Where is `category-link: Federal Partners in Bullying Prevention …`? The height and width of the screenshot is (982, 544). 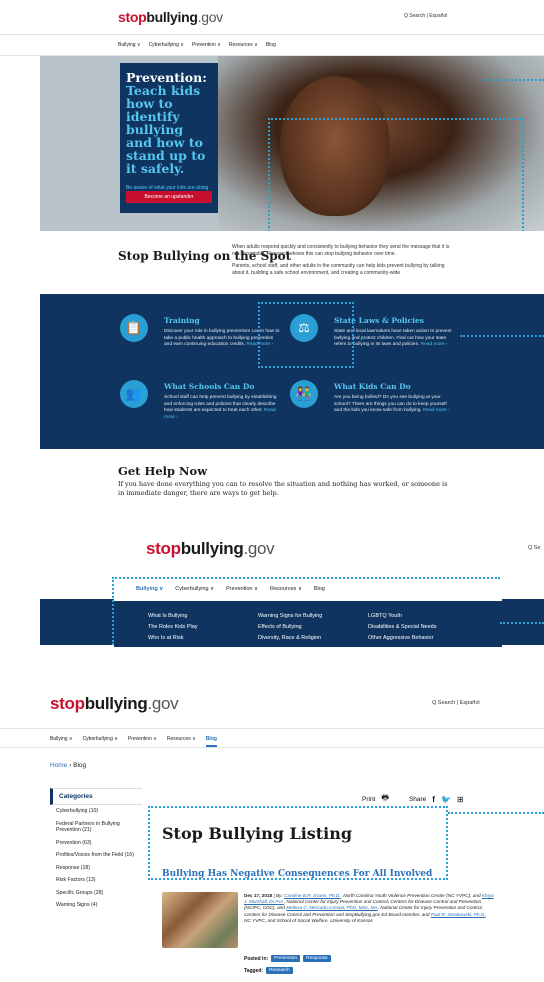
category-link: Federal Partners in Bullying Prevention … is located at coordinates (96, 827).